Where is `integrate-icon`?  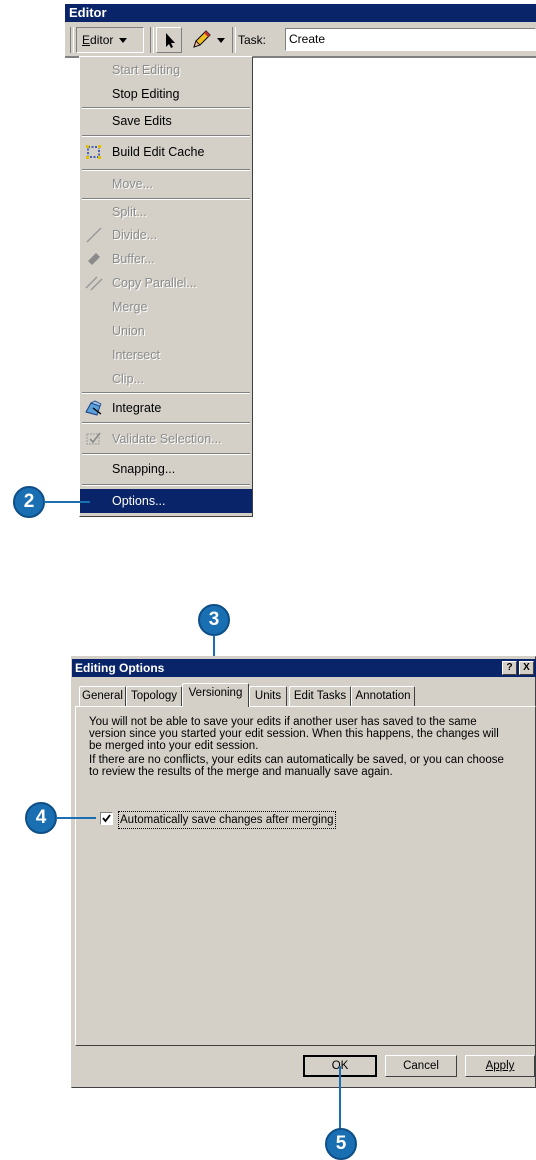 integrate-icon is located at coordinates (93, 408).